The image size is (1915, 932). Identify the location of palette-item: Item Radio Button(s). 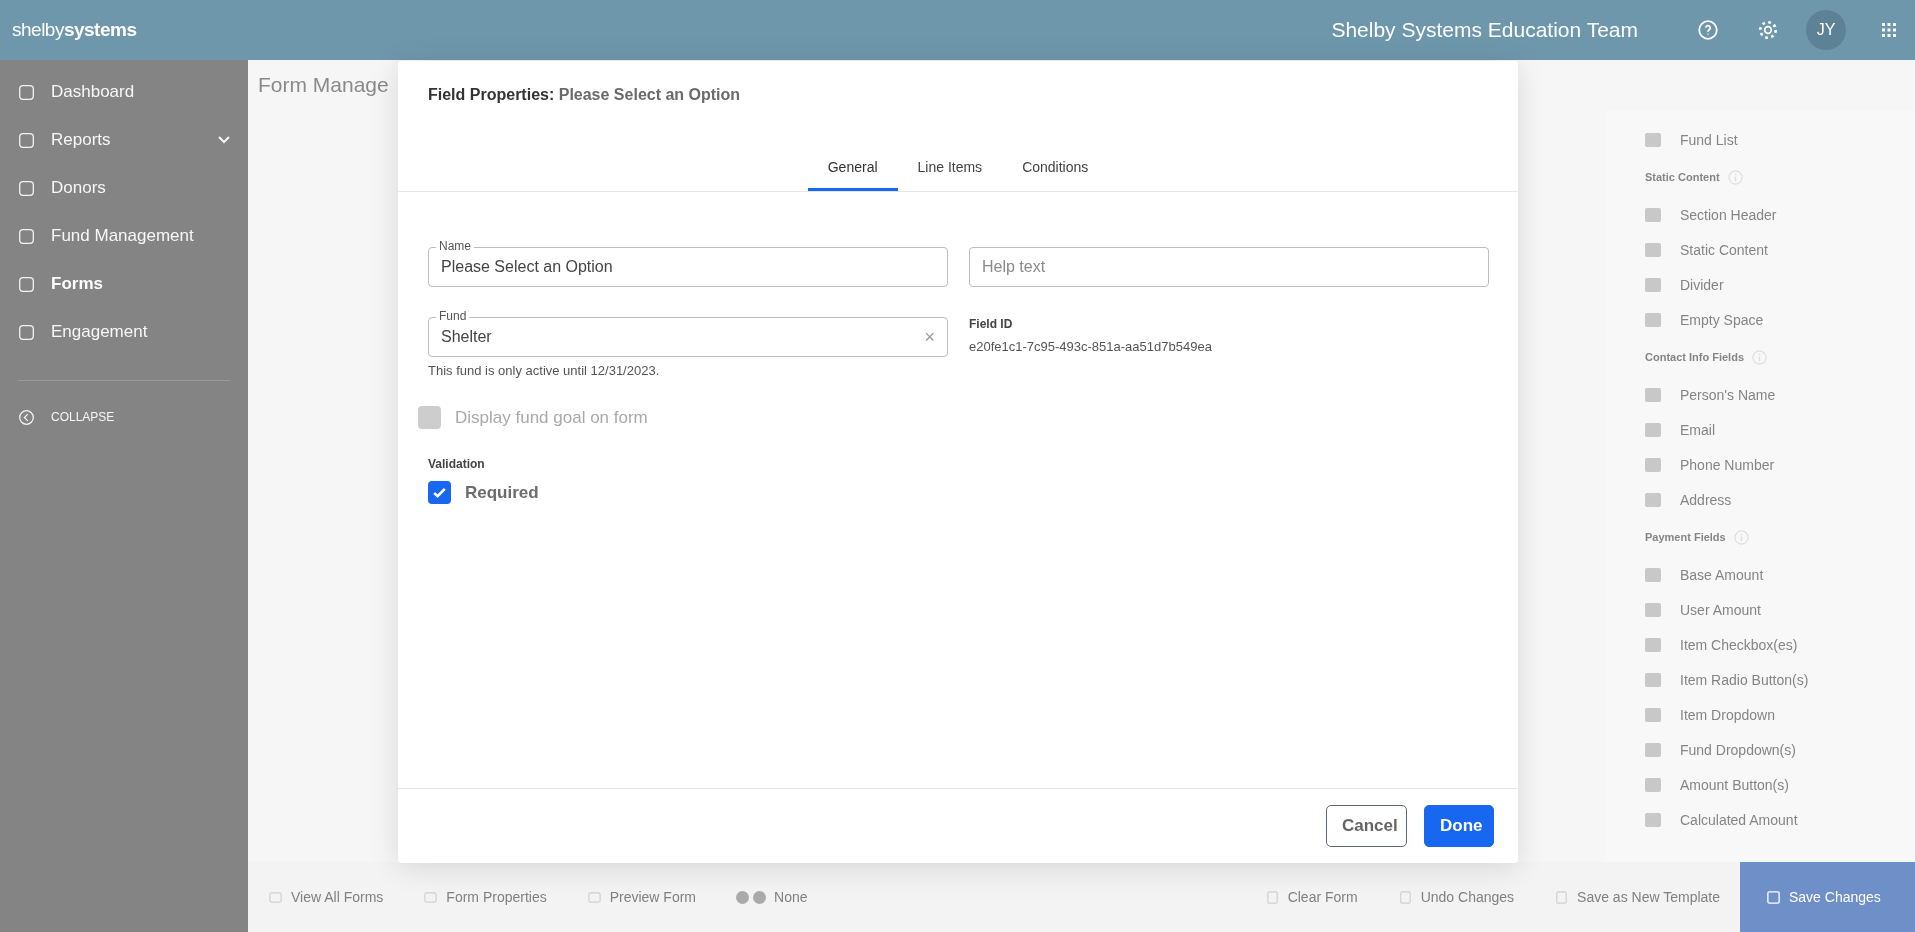
(1780, 679).